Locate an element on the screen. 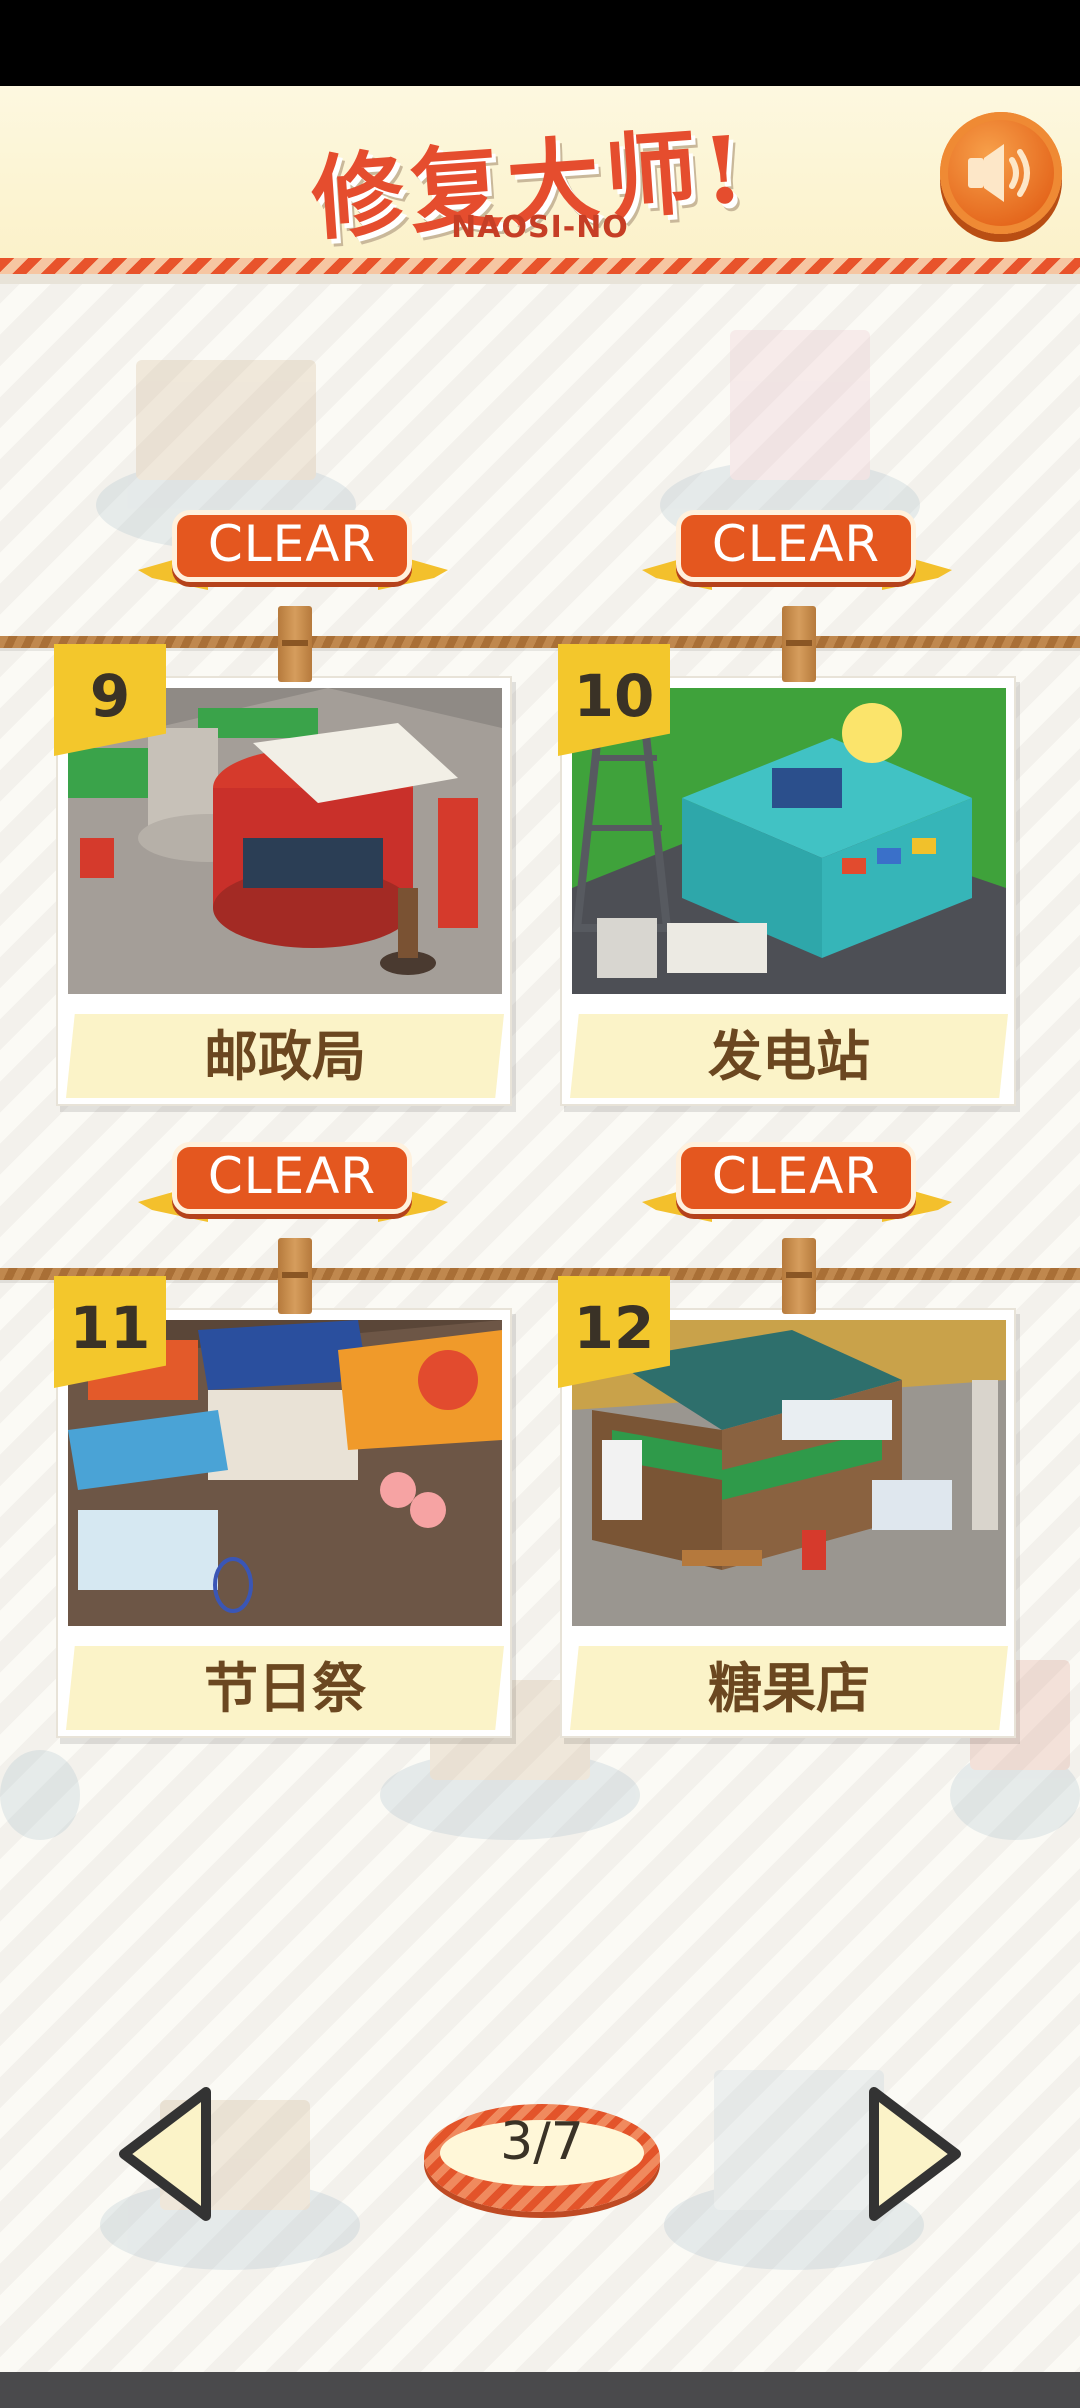  level-card-10: 10 发电站 is located at coordinates (787, 875).